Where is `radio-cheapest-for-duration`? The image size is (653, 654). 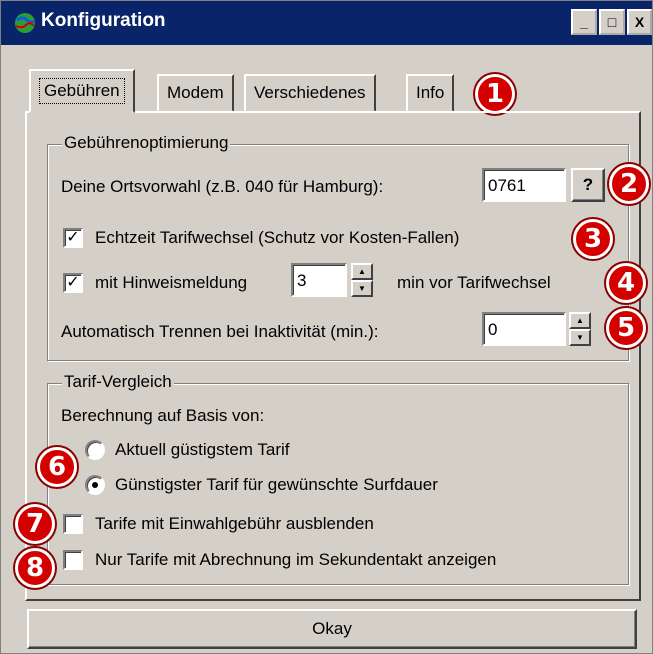
radio-cheapest-for-duration is located at coordinates (95, 485).